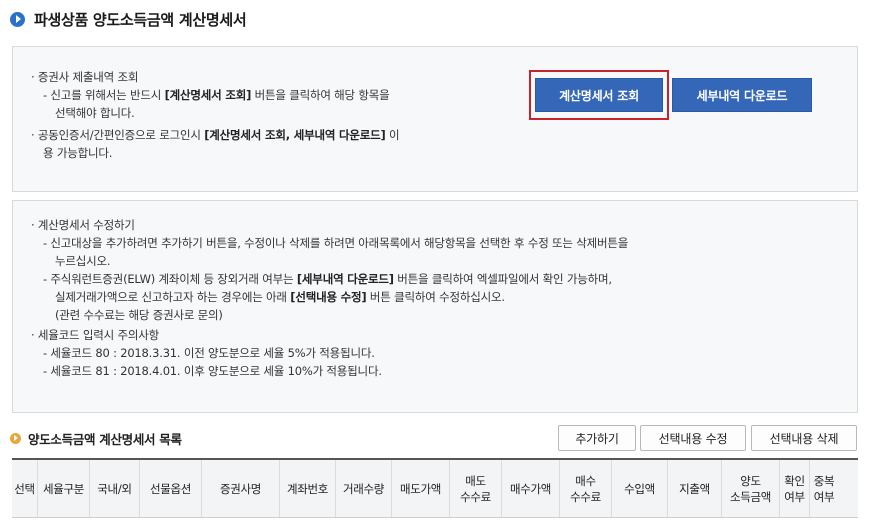  I want to click on delete-selected-button: 선택내용 삭제, so click(804, 438).